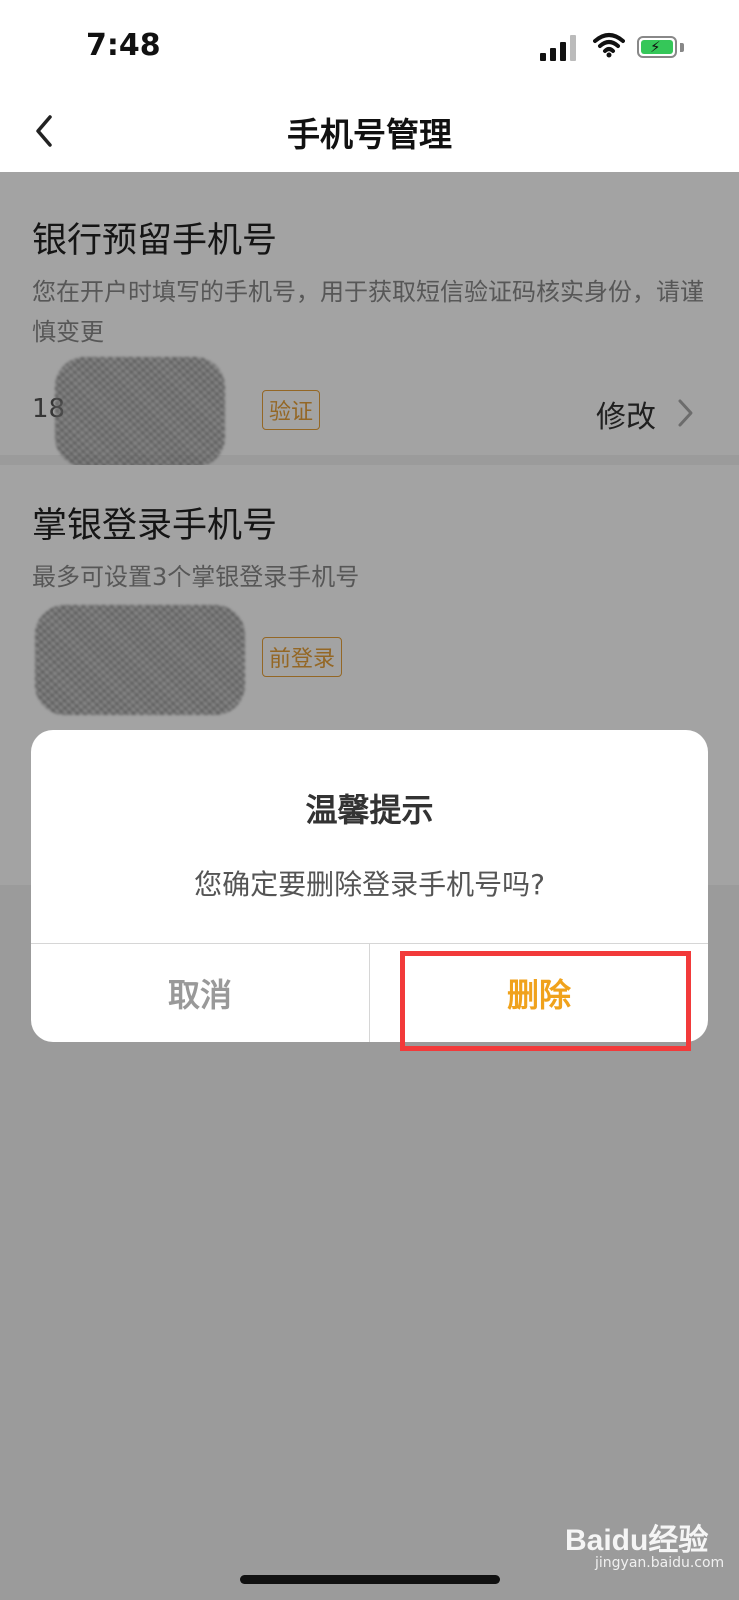 Image resolution: width=739 pixels, height=1600 pixels. Describe the element at coordinates (123, 45) in the screenshot. I see `clock: 7:48` at that location.